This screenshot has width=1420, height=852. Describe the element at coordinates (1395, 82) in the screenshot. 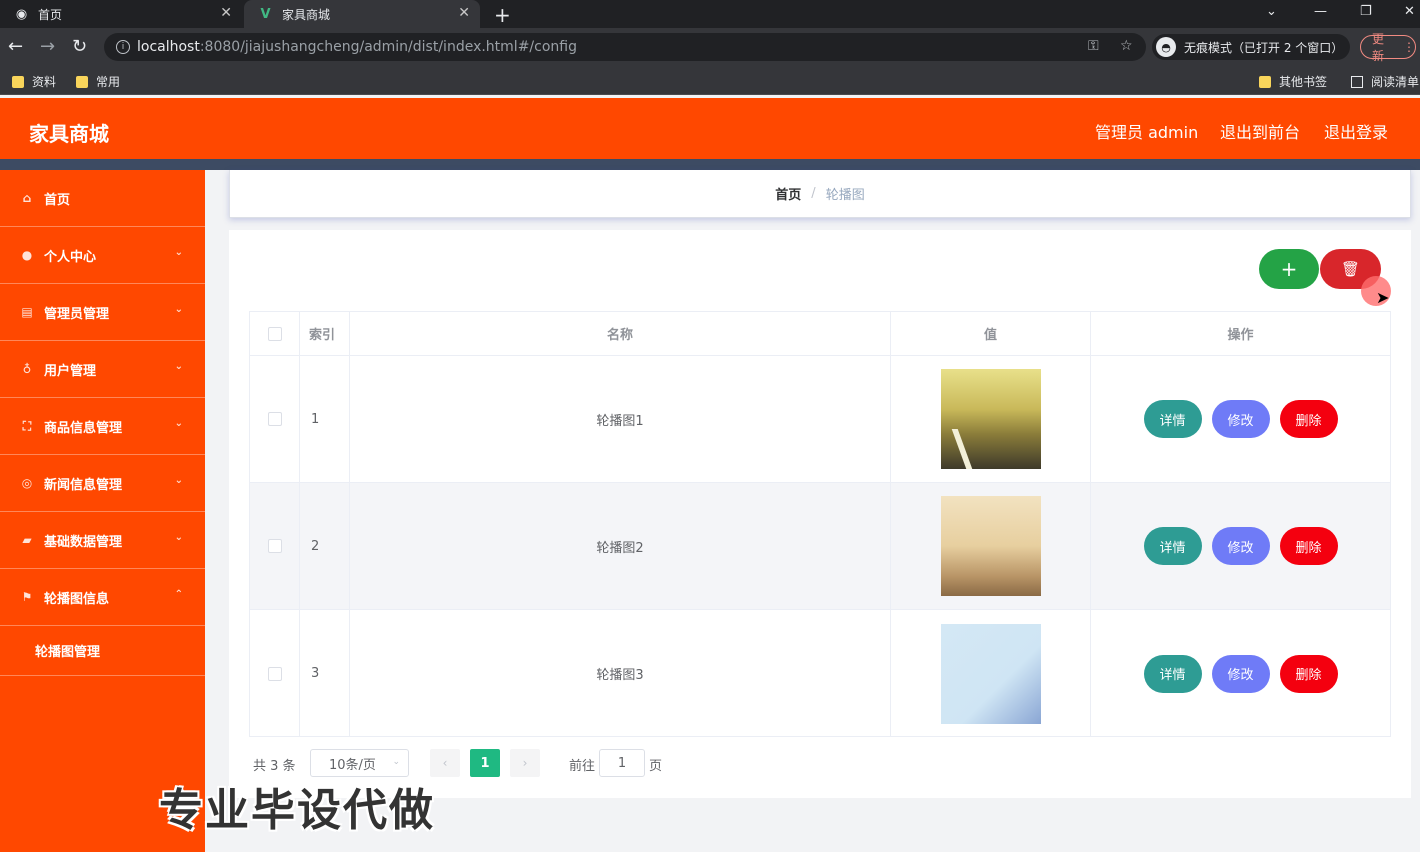

I see `bookmark-label: 阅读清单` at that location.